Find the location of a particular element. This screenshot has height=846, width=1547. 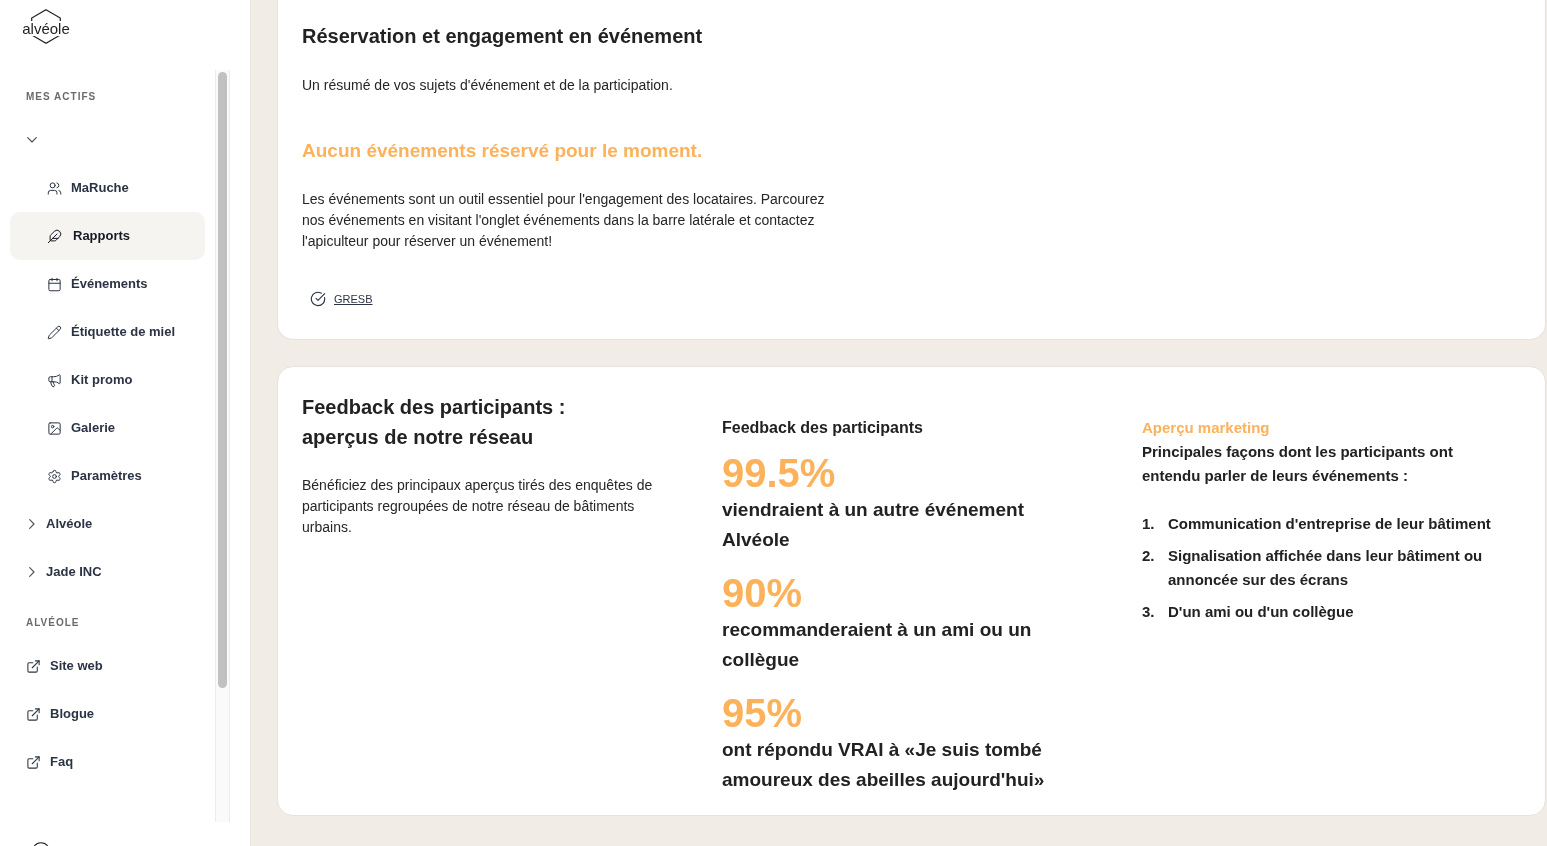

stat-caption: recommanderaient à un ami ou un collègue is located at coordinates (877, 645).